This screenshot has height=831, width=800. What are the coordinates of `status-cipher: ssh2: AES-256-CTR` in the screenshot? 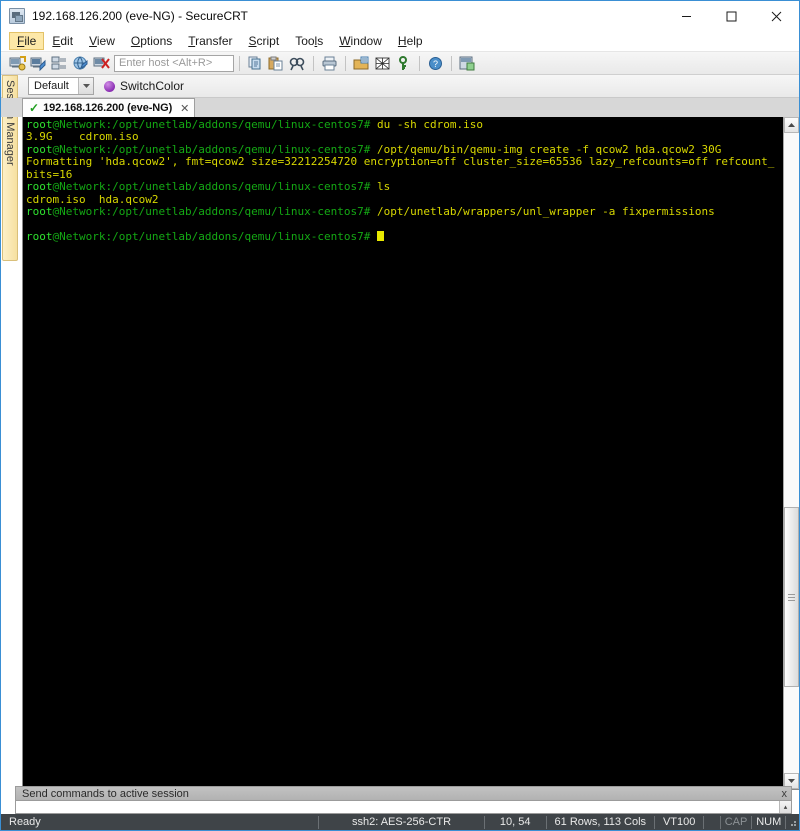 It's located at (401, 822).